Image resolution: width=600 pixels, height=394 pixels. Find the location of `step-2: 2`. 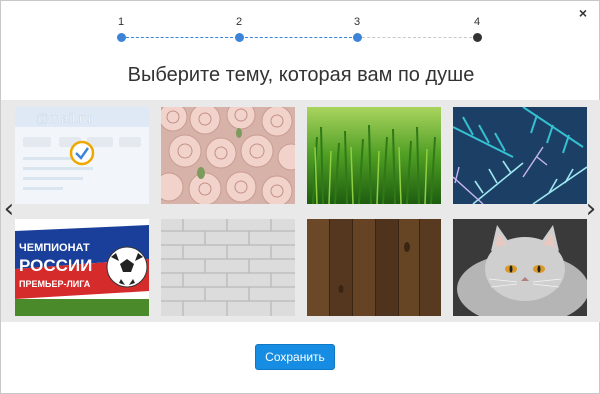

step-2: 2 is located at coordinates (239, 28).